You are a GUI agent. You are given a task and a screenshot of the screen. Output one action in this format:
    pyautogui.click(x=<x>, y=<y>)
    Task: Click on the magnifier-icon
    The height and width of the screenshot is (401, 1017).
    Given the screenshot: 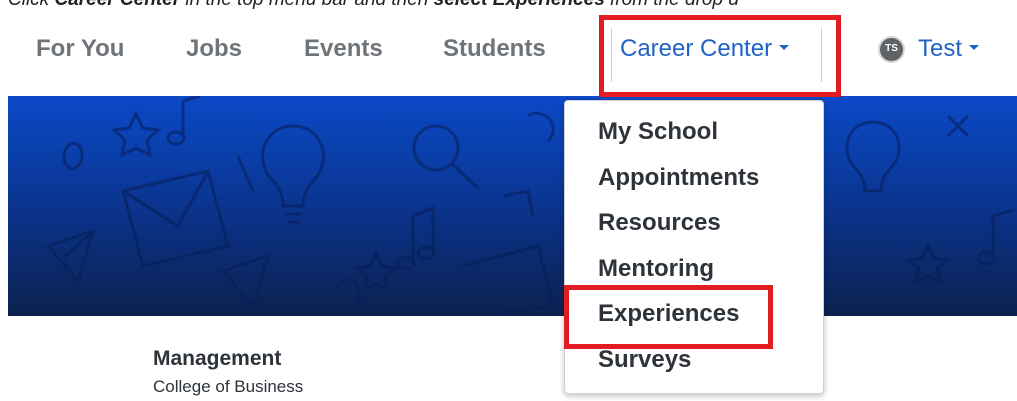 What is the action you would take?
    pyautogui.click(x=446, y=157)
    